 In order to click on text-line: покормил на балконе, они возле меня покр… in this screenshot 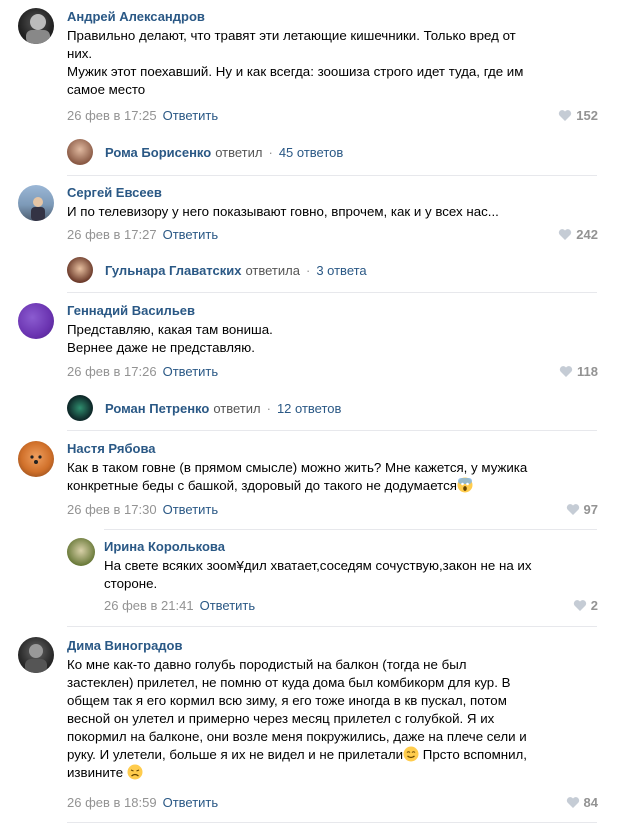, I will do `click(297, 736)`.